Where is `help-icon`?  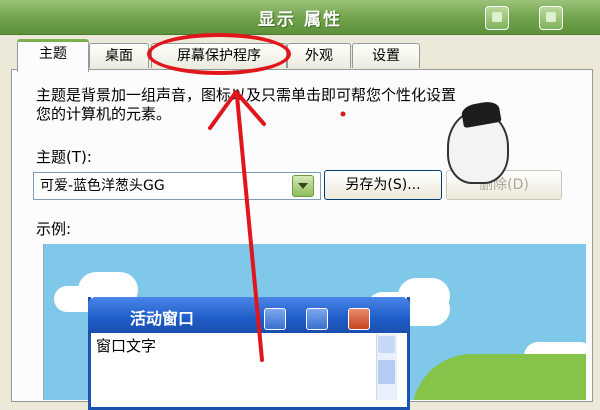
help-icon is located at coordinates (497, 17).